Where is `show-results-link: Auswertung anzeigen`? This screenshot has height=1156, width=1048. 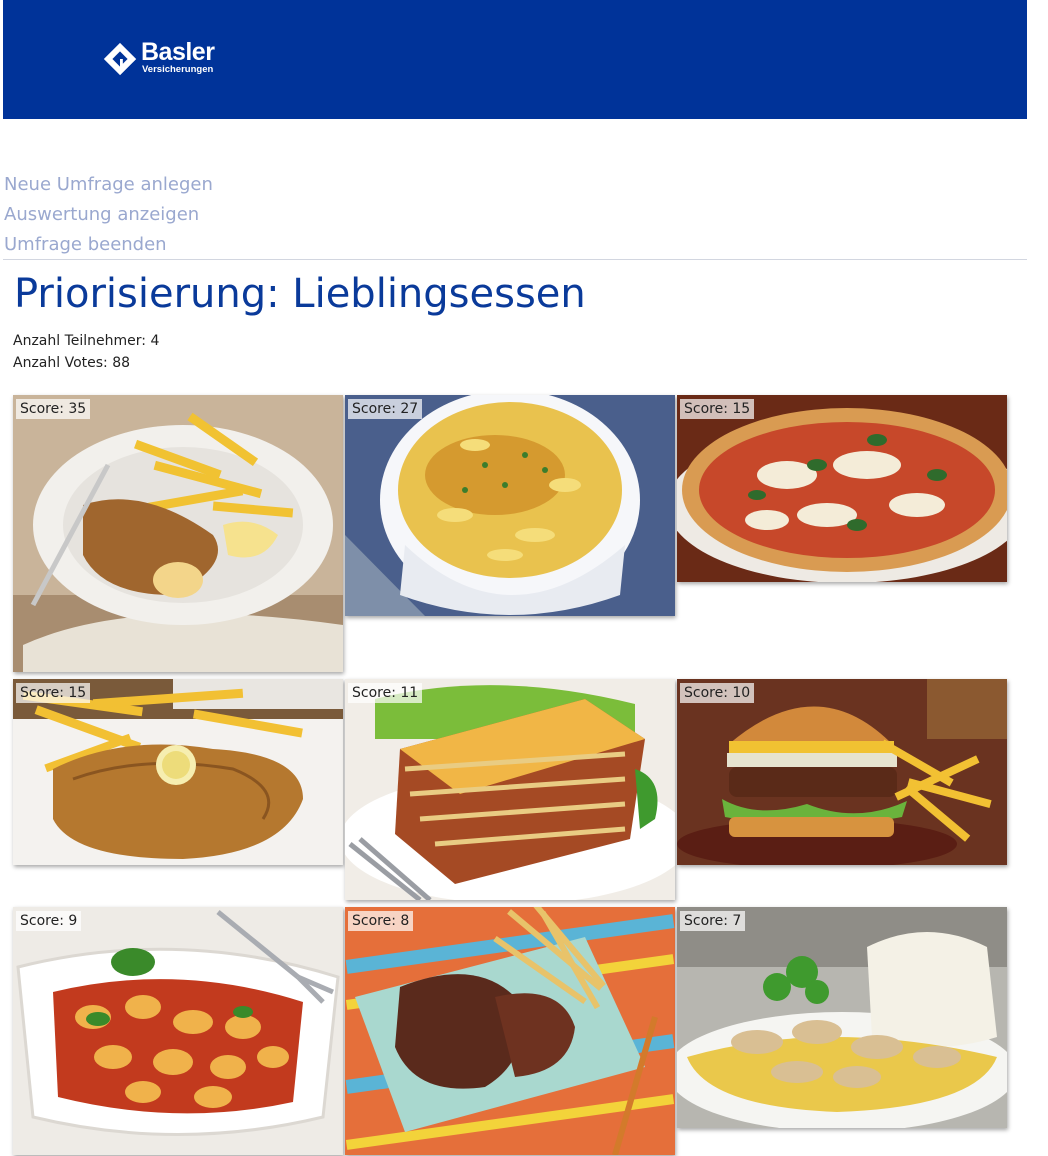 show-results-link: Auswertung anzeigen is located at coordinates (108, 215).